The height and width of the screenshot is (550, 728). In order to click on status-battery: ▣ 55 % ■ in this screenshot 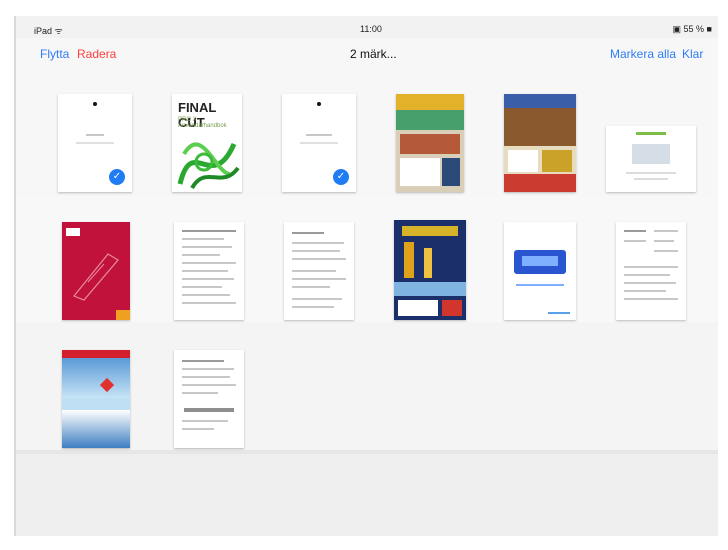, I will do `click(692, 29)`.